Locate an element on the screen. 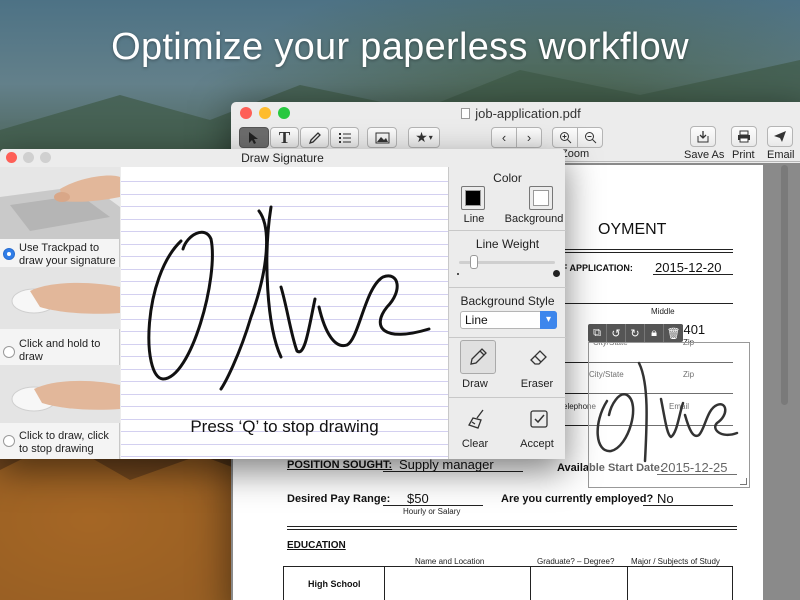  dialog-zoom-button is located at coordinates (45, 157).